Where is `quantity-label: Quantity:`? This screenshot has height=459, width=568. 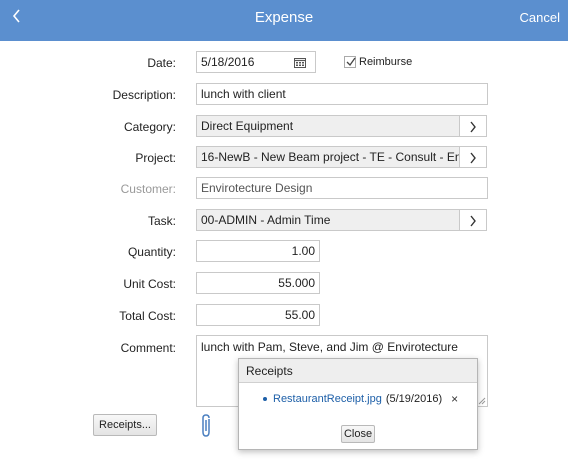
quantity-label: Quantity: is located at coordinates (151, 252).